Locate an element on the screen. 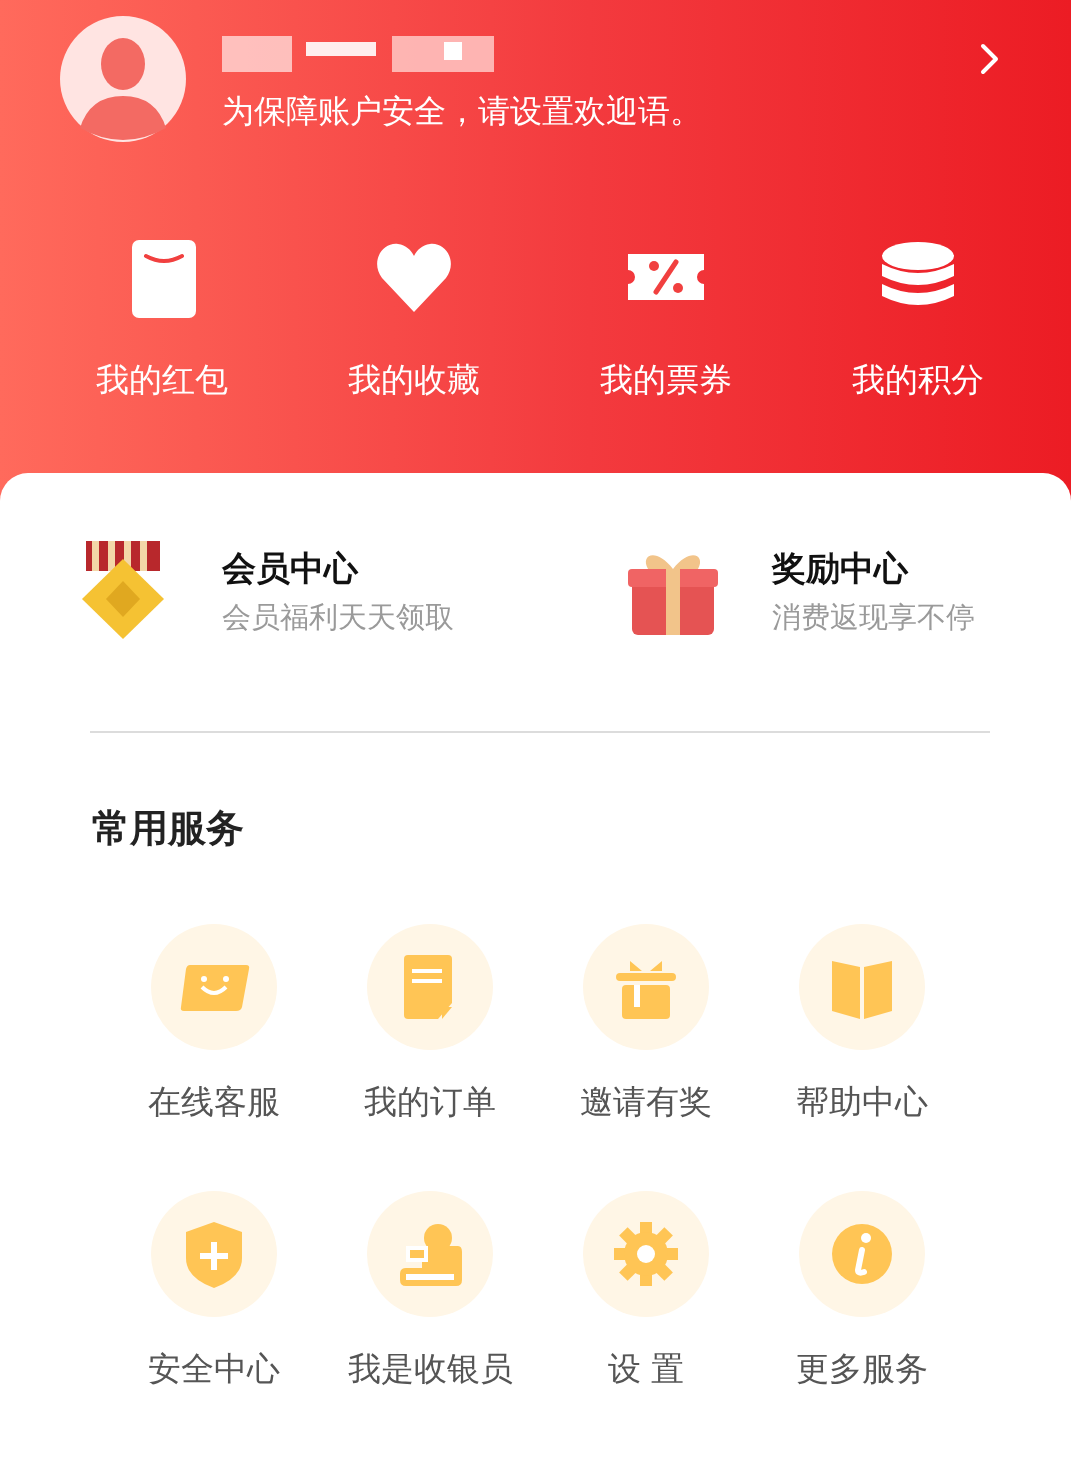 Image resolution: width=1071 pixels, height=1484 pixels. promo-title: 奖励中心 is located at coordinates (873, 569).